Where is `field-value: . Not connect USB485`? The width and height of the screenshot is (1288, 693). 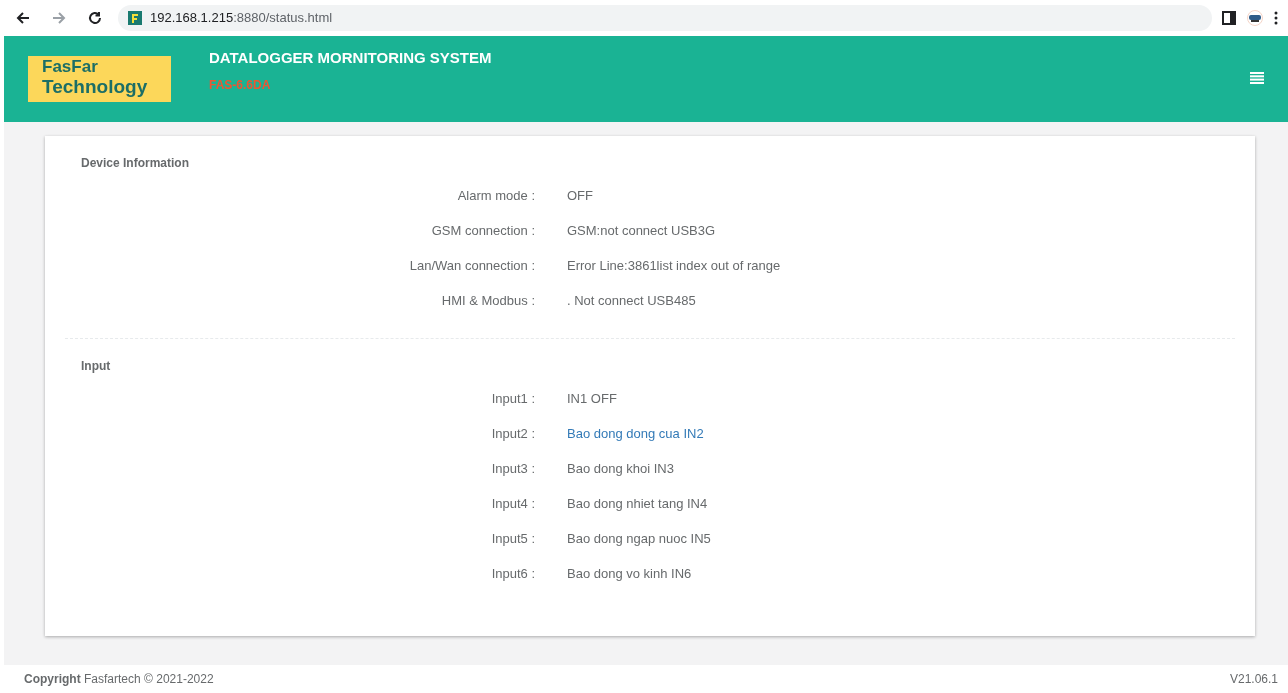 field-value: . Not connect USB485 is located at coordinates (631, 301).